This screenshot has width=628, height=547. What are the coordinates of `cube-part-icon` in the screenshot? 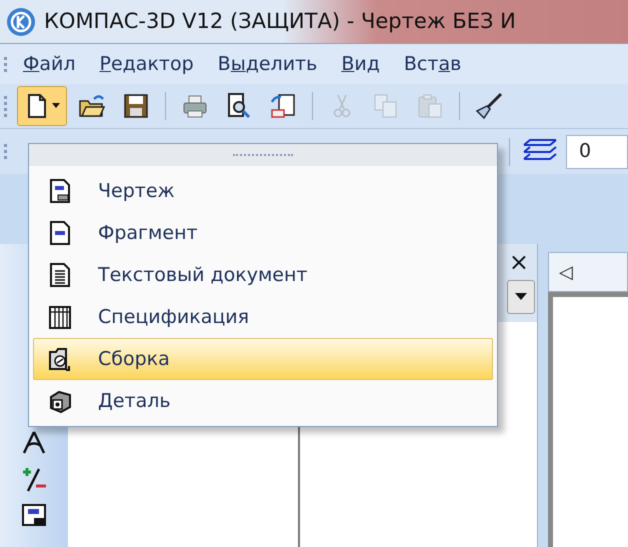 It's located at (60, 401).